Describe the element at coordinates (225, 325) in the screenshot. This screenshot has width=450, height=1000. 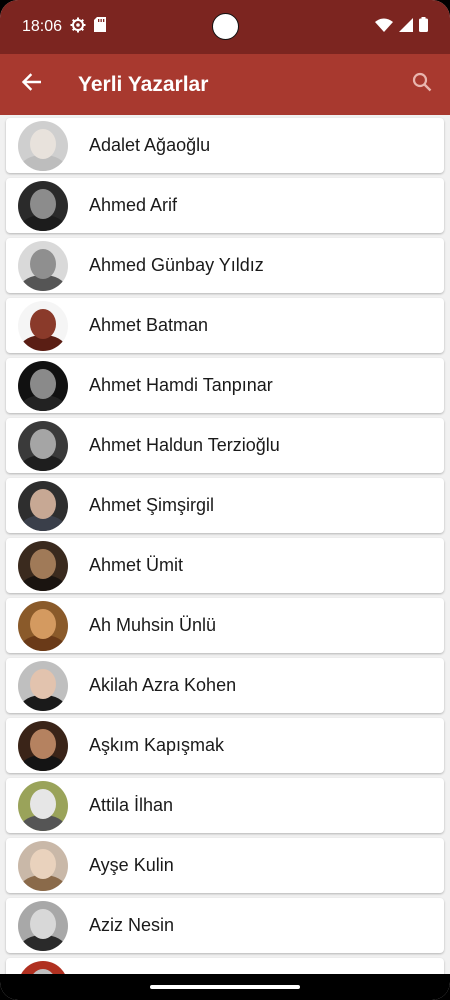
I see `author-list-item: Ahmet Batman` at that location.